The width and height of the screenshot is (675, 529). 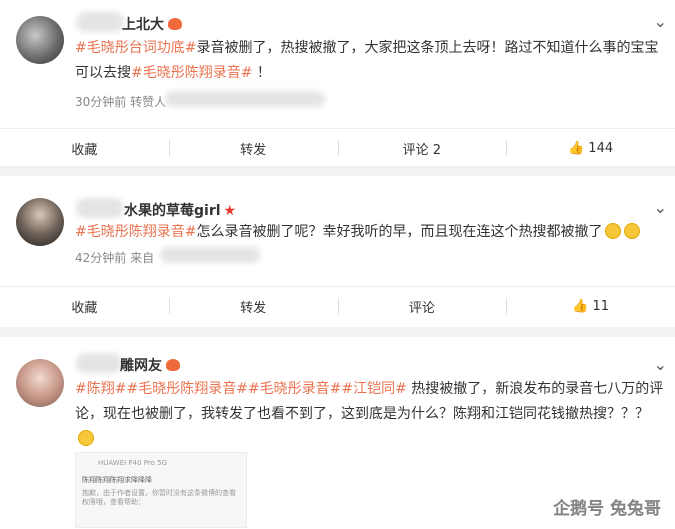 I want to click on embedded-line: HUAWEI P40 Pro 5G, so click(x=132, y=463).